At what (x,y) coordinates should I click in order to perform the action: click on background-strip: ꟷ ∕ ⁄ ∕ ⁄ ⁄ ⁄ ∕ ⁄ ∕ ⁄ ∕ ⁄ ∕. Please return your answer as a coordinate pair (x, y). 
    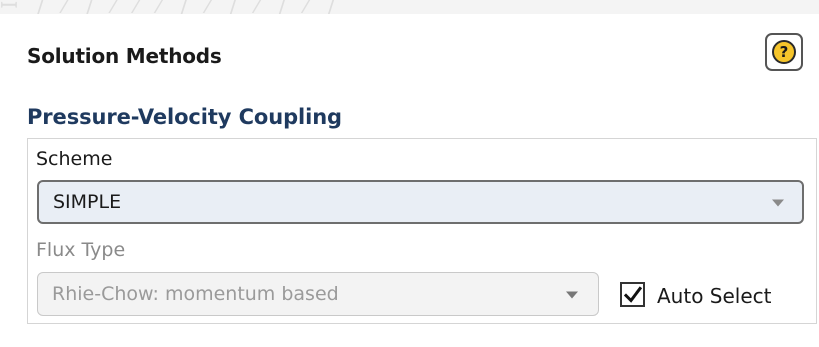
    Looking at the image, I should click on (409, 7).